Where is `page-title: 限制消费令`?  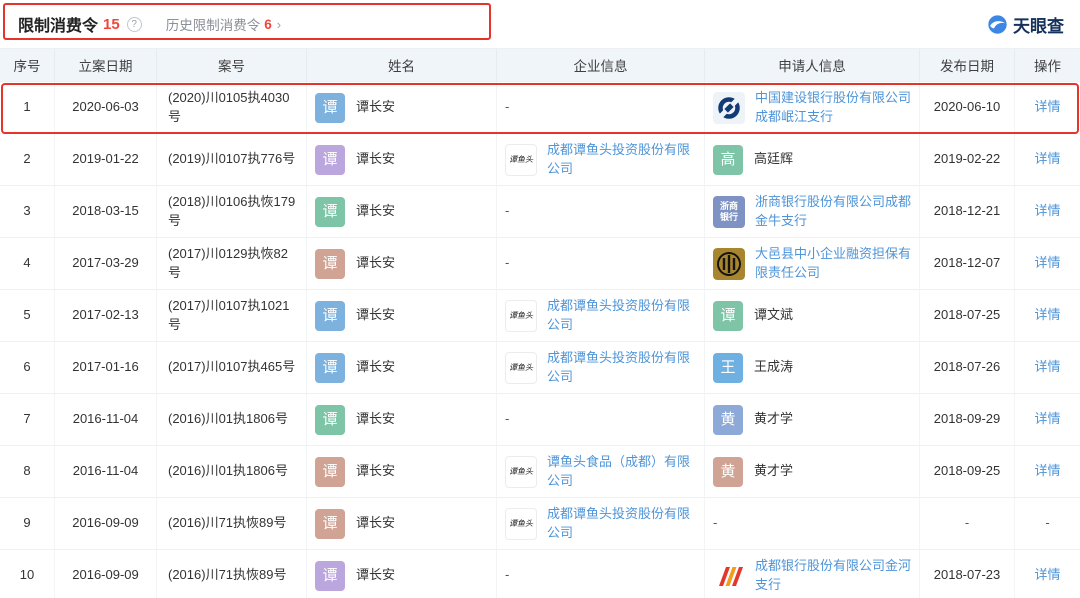
page-title: 限制消费令 is located at coordinates (58, 26).